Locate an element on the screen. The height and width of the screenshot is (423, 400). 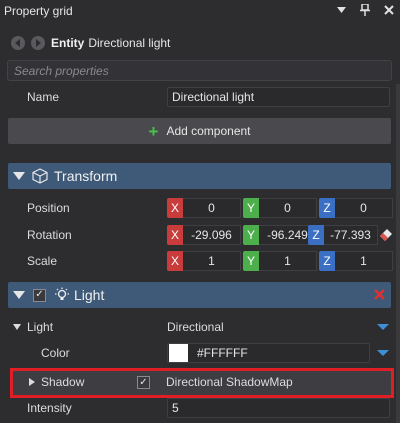
transform-section-header: Transform is located at coordinates (199, 176).